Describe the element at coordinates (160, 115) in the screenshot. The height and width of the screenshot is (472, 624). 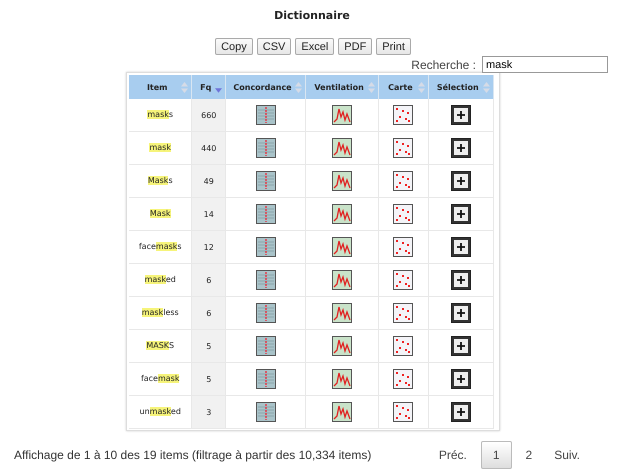
I see `item-cell: masks` at that location.